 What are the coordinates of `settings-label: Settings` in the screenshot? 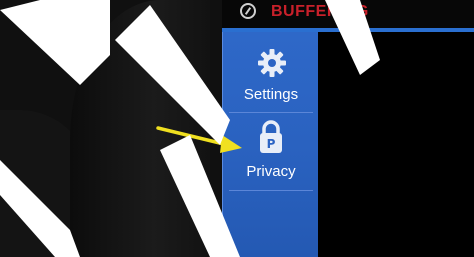 It's located at (271, 94).